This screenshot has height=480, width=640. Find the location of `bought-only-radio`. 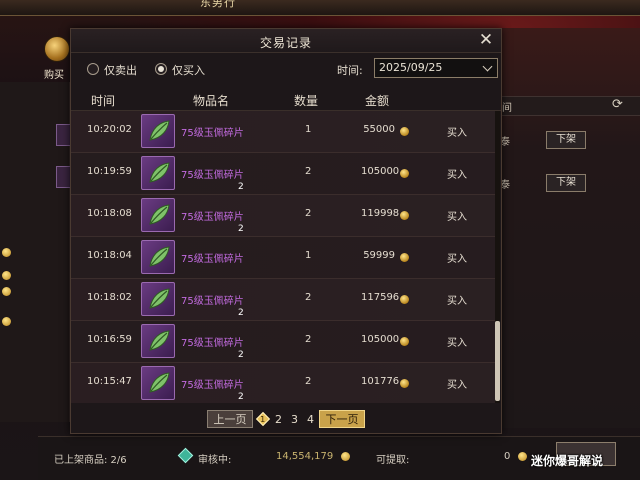

bought-only-radio is located at coordinates (161, 69).